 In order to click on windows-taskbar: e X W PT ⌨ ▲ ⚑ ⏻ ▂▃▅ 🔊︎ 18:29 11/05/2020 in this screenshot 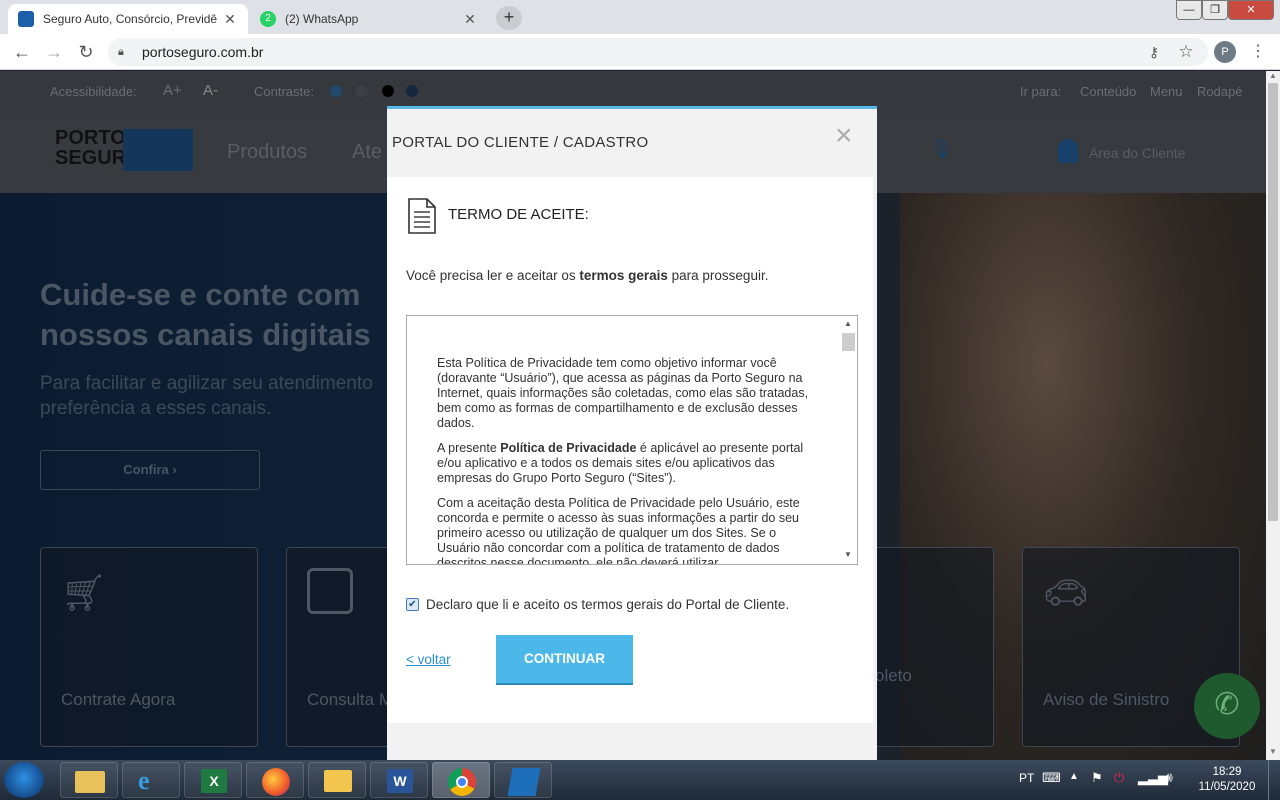, I will do `click(640, 780)`.